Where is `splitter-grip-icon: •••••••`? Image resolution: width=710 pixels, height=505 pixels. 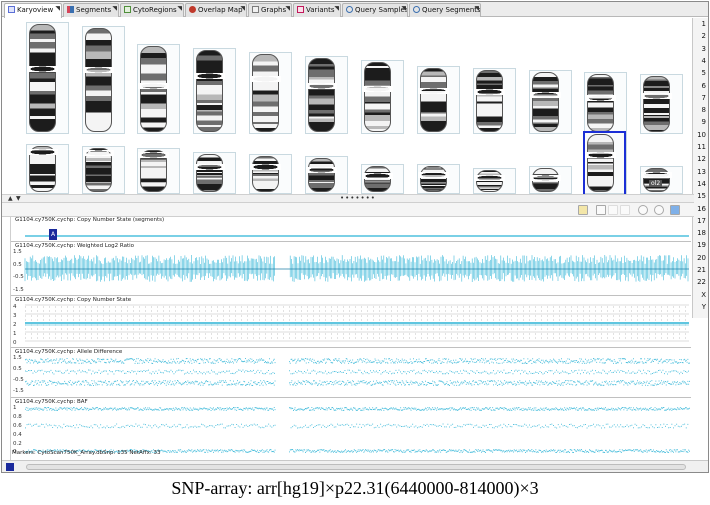 splitter-grip-icon: ••••••• is located at coordinates (358, 198).